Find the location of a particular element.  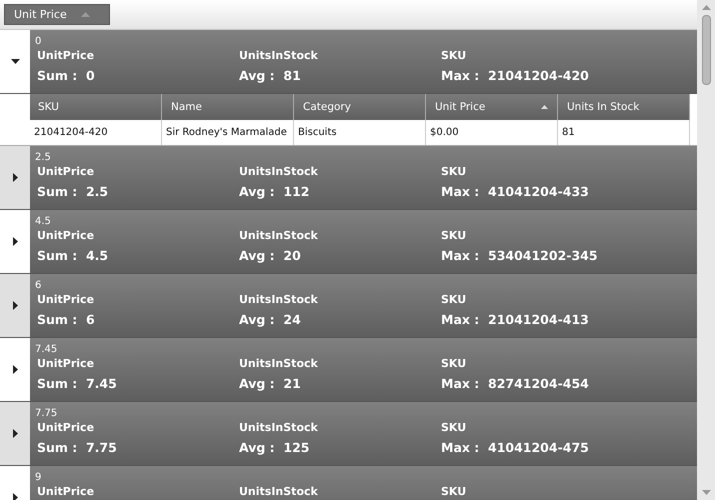

aggregate-value: Avg : 21 is located at coordinates (270, 384).